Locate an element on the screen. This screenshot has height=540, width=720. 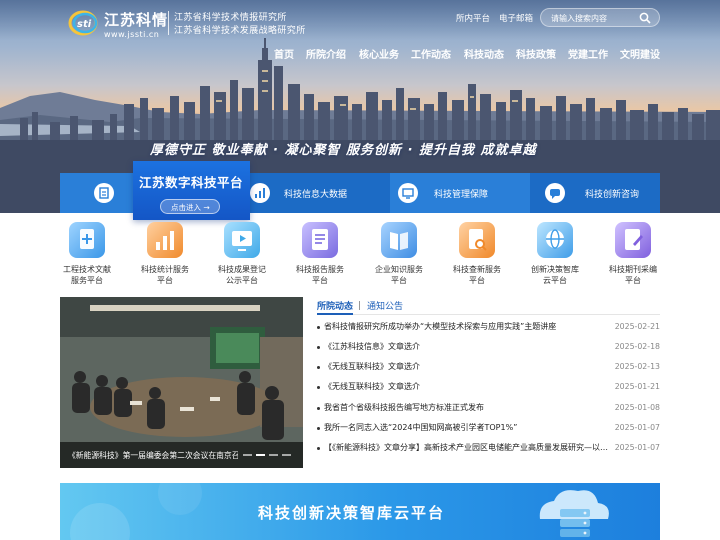
search-input is located at coordinates (594, 18).